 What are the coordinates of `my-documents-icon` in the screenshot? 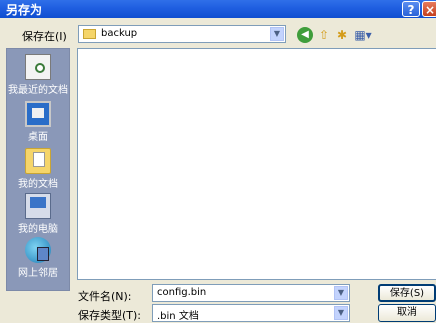 It's located at (38, 161).